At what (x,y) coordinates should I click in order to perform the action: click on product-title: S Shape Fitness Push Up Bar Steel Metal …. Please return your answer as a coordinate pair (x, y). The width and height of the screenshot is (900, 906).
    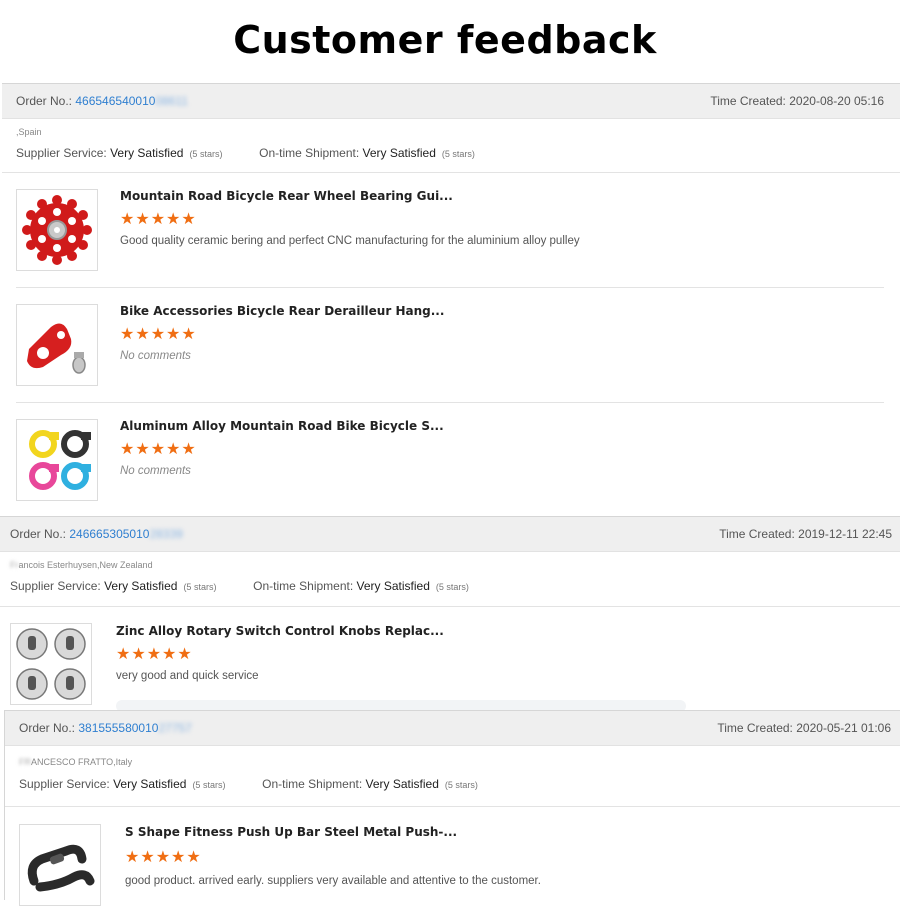
    Looking at the image, I should click on (291, 832).